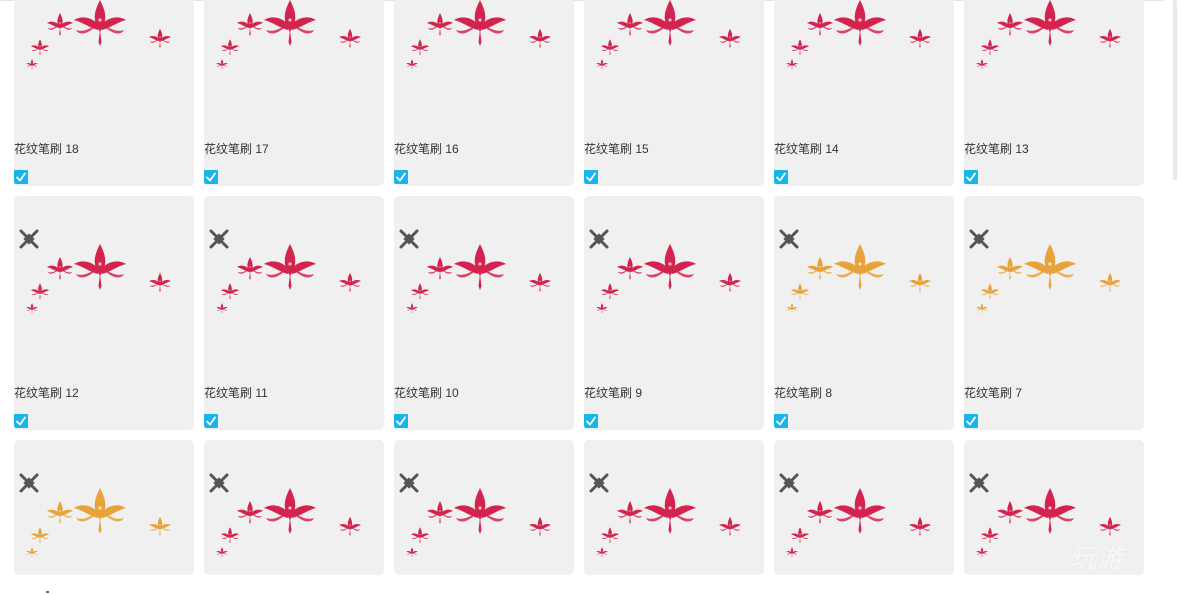  Describe the element at coordinates (996, 149) in the screenshot. I see `brush-name: 花纹笔刷 13` at that location.